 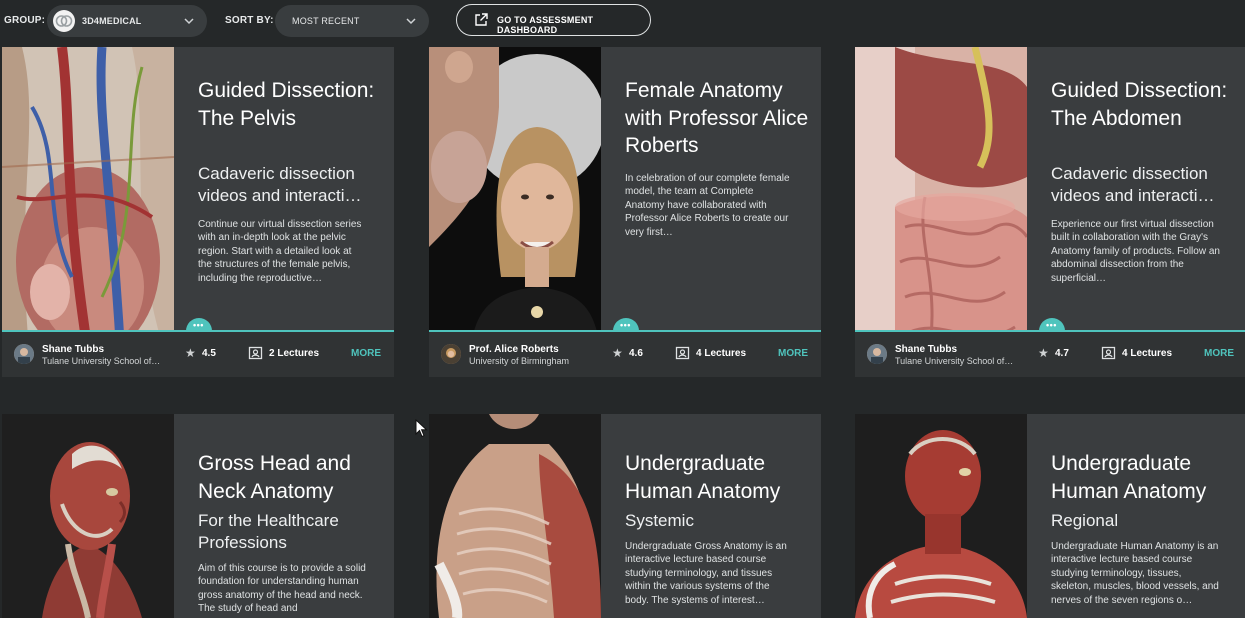 I want to click on alice-roberts-photo, so click(x=515, y=212).